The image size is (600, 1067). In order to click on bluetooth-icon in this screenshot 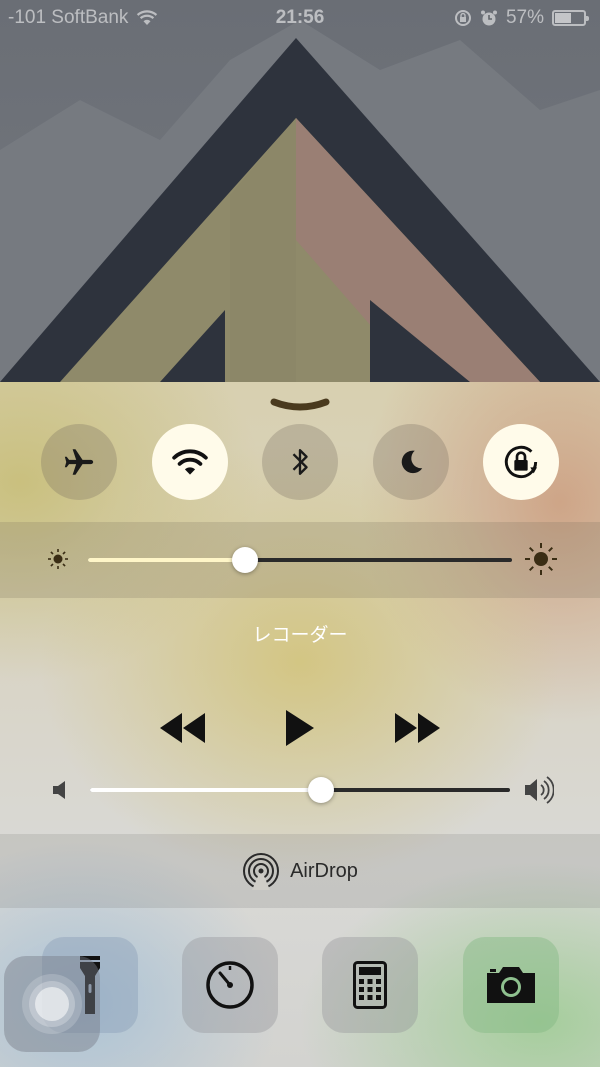, I will do `click(300, 462)`.